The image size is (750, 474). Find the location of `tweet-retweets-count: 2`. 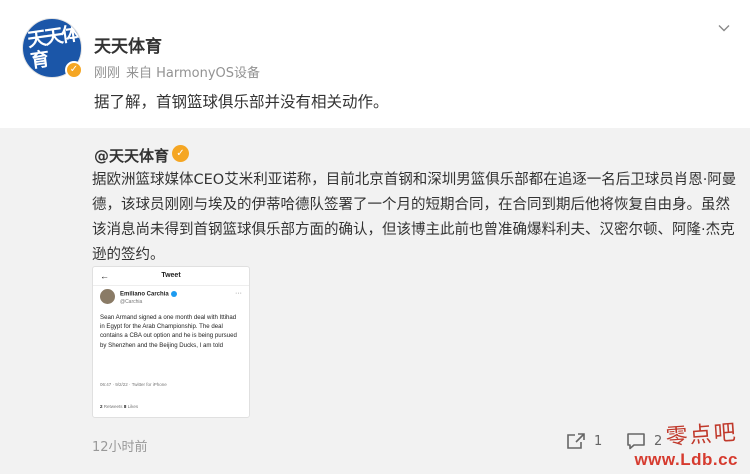

tweet-retweets-count: 2 is located at coordinates (101, 406).